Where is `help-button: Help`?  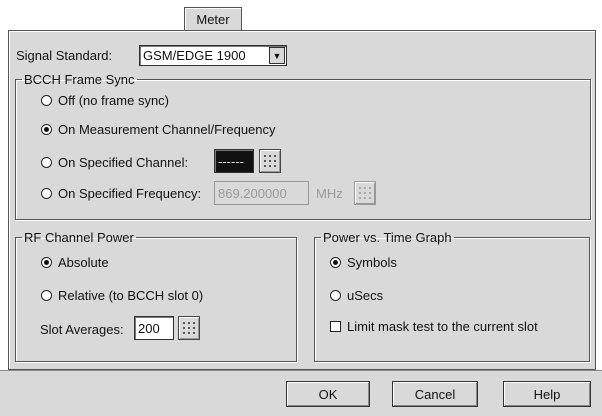 help-button: Help is located at coordinates (547, 394).